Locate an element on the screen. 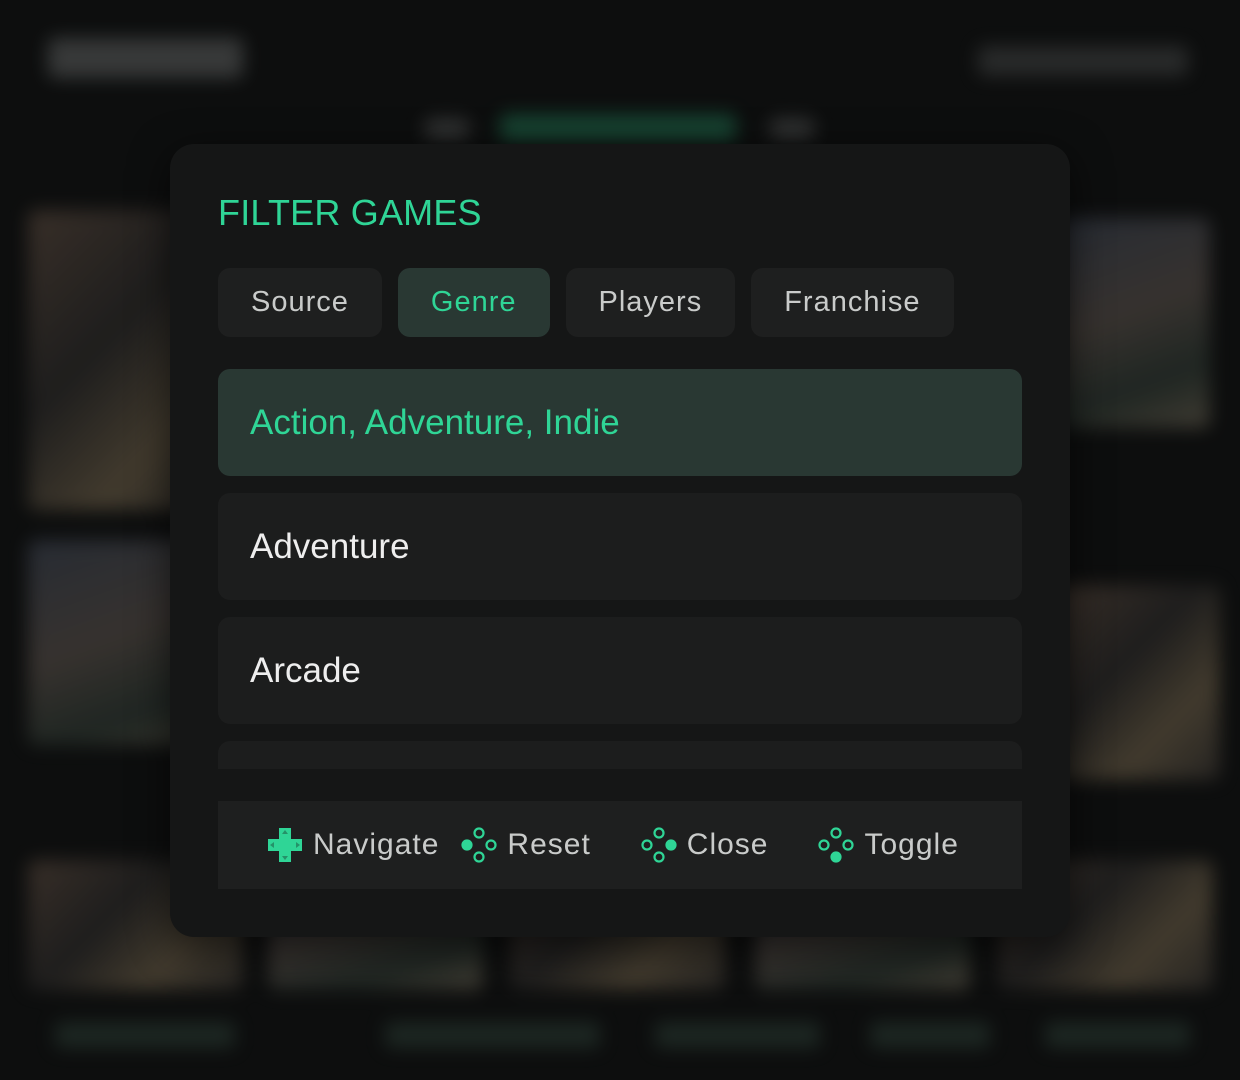  hint-navigate: Navigate is located at coordinates (353, 845).